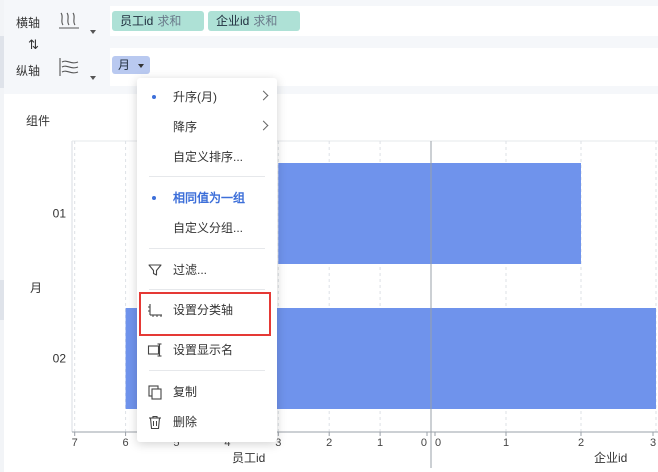 The height and width of the screenshot is (472, 658). I want to click on rename-icon, so click(154, 350).